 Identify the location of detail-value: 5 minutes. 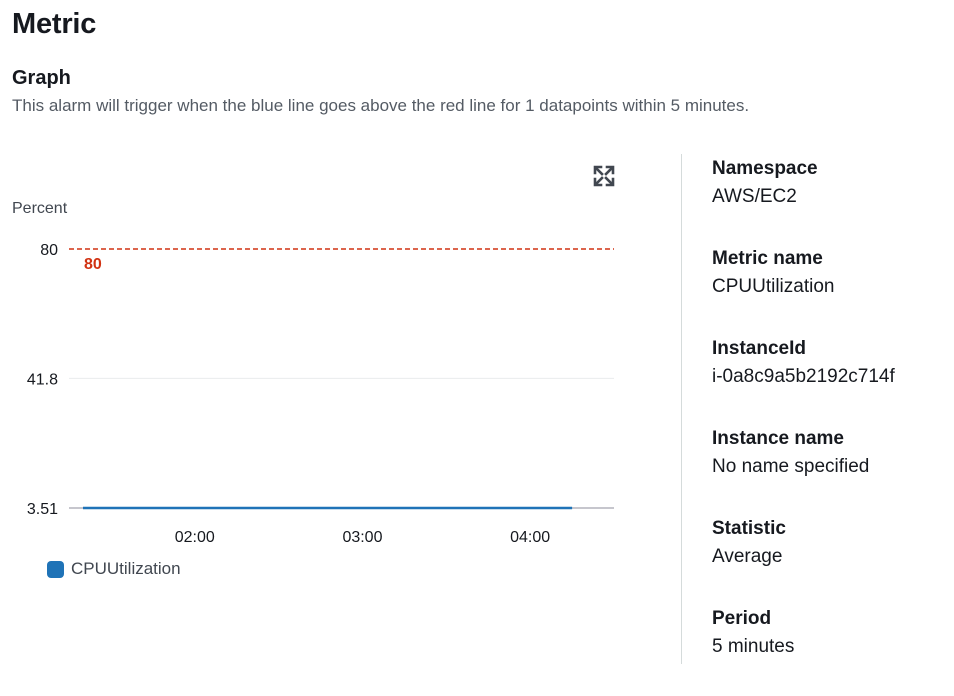
(753, 646).